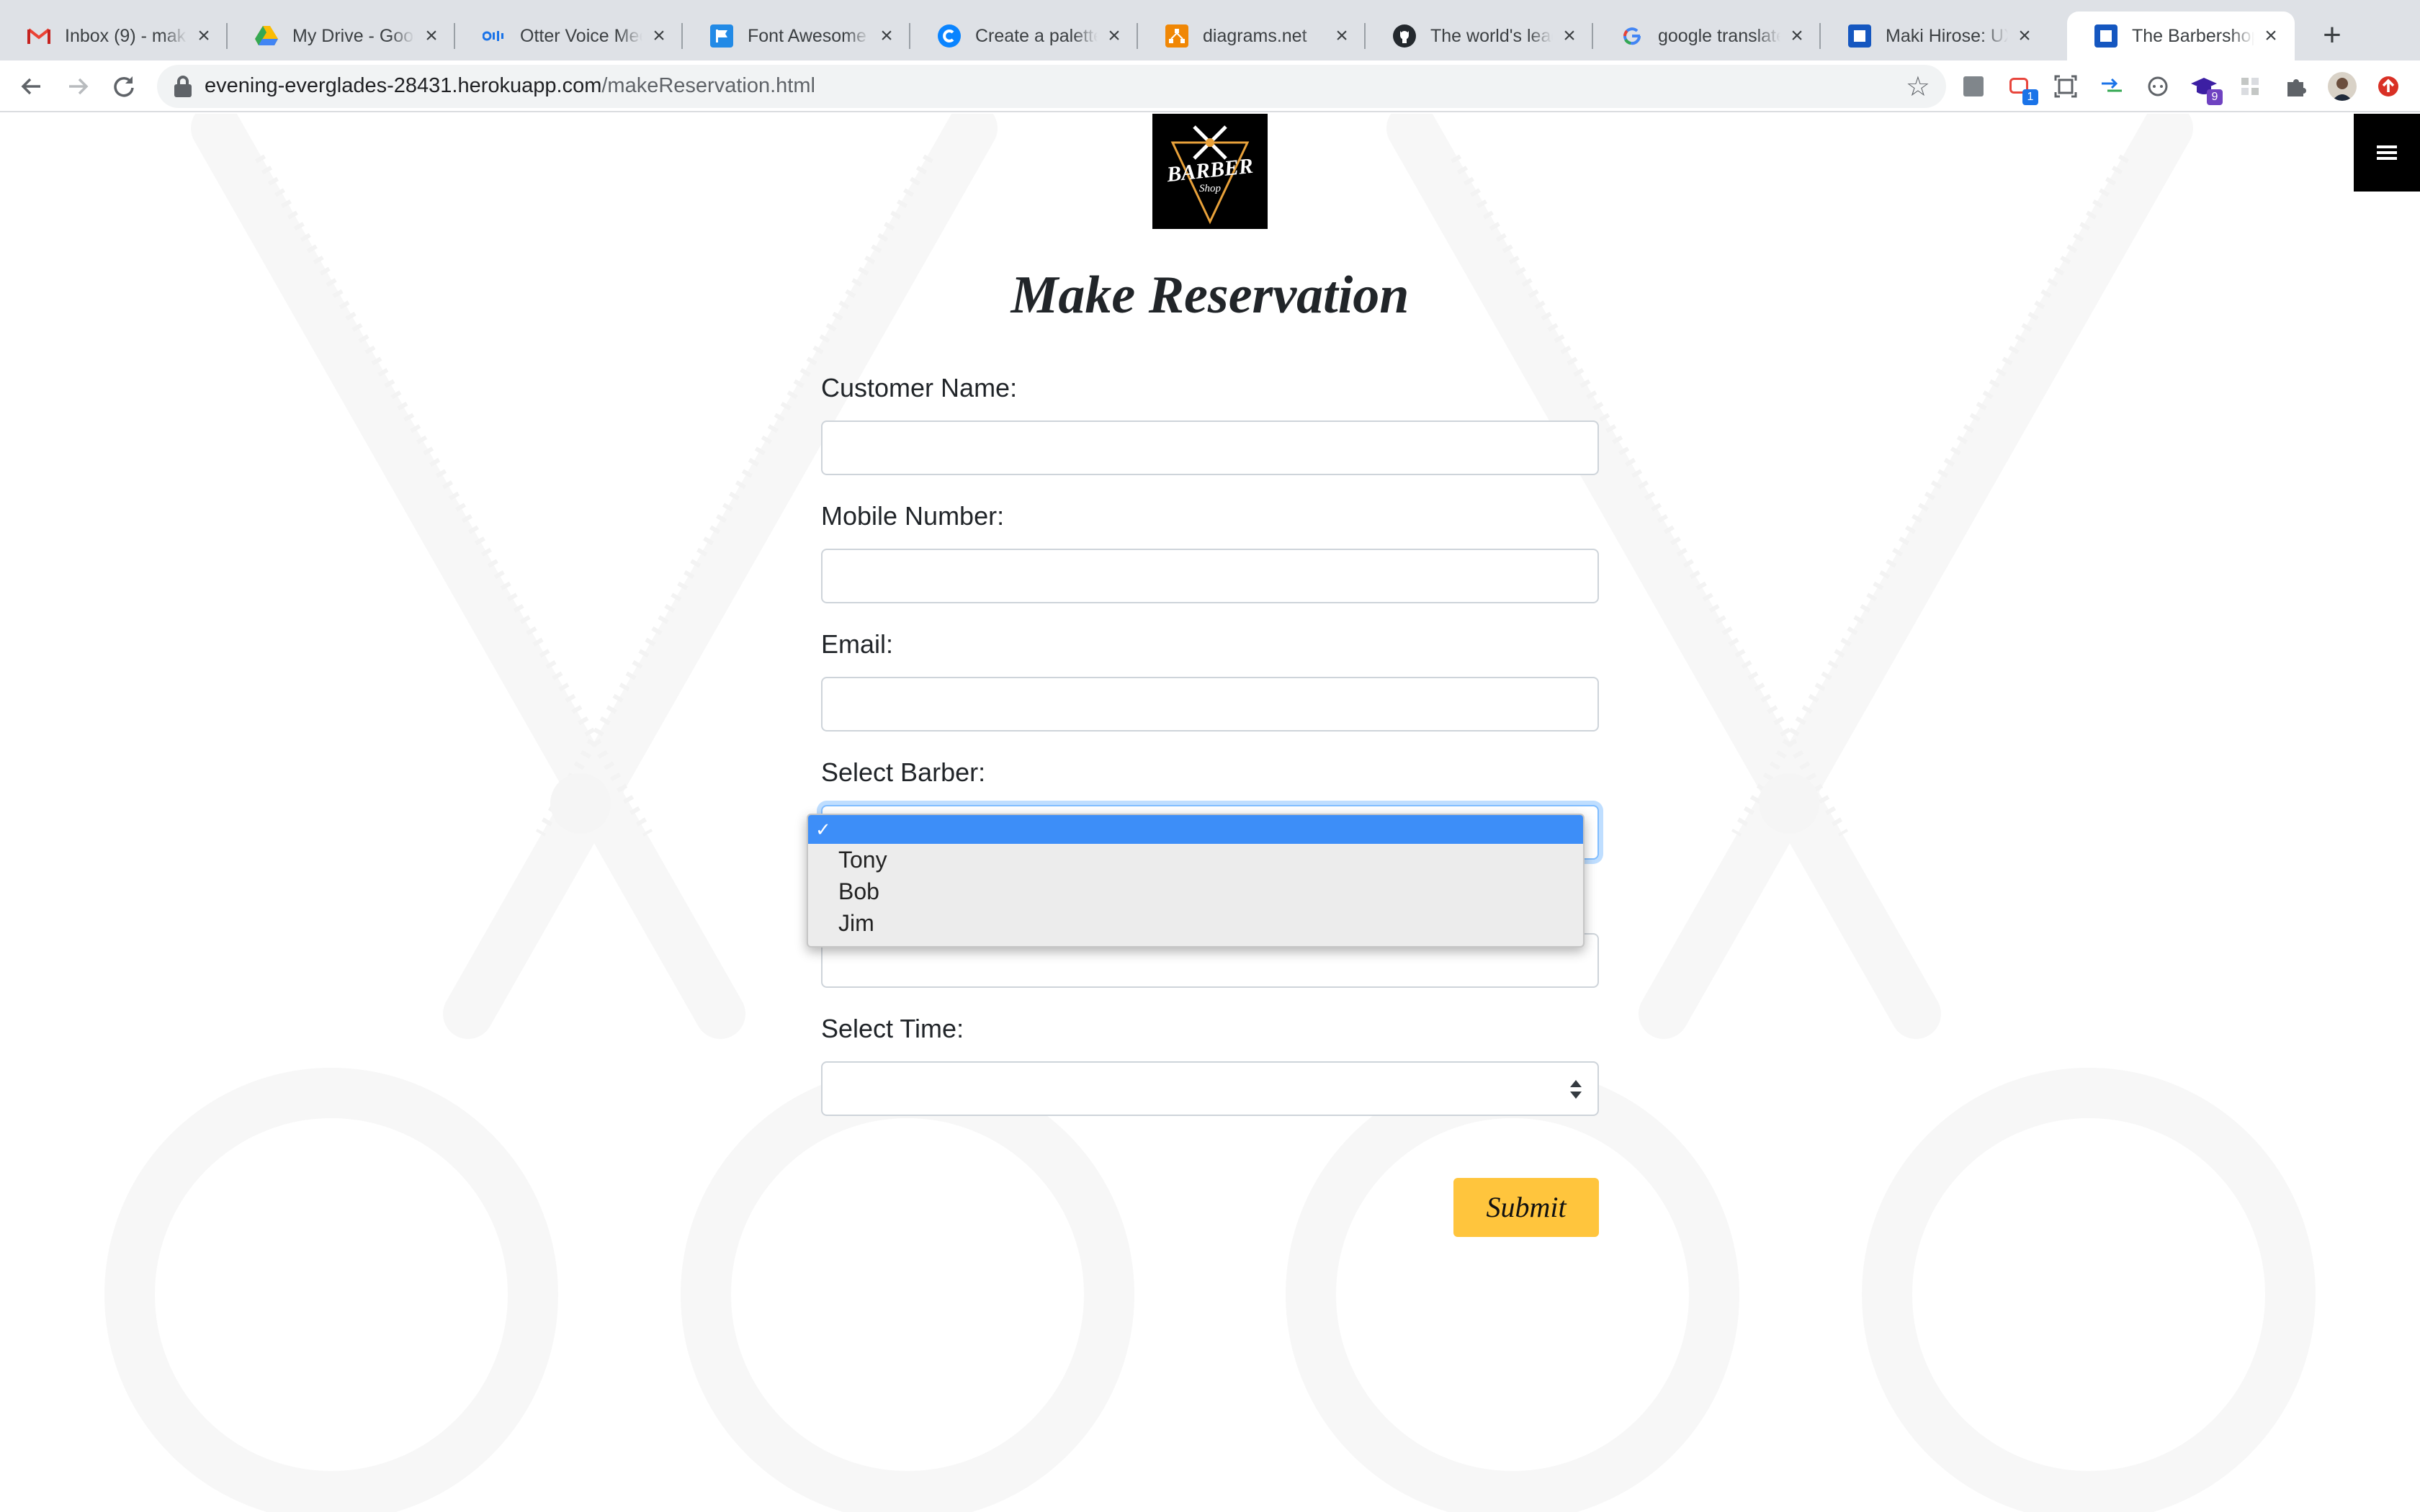 This screenshot has height=1512, width=2420. Describe the element at coordinates (904, 772) in the screenshot. I see `select-barber-label: Select Barber:` at that location.